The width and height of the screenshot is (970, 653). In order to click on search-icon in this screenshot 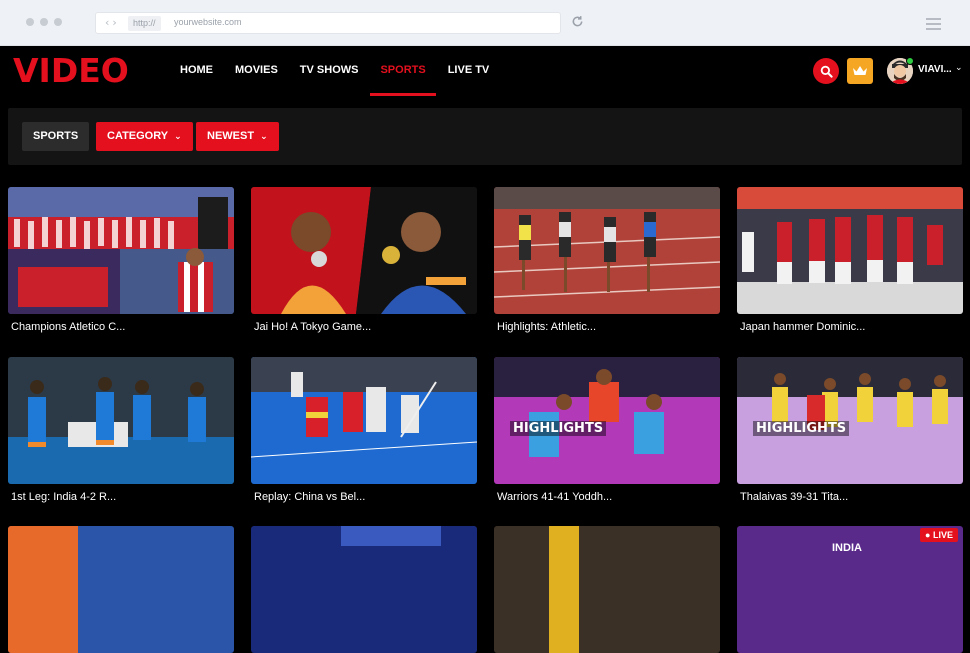, I will do `click(826, 71)`.